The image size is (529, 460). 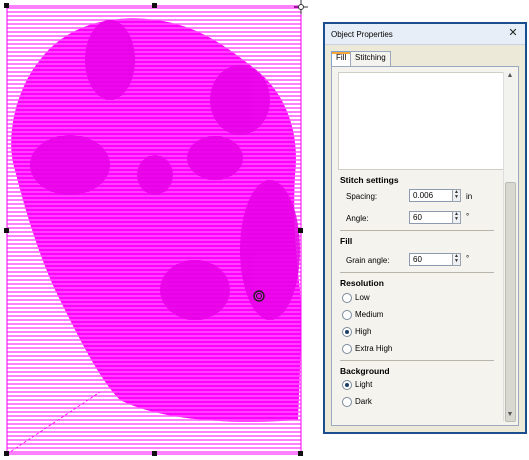 I want to click on angle-label: Angle:, so click(x=357, y=218).